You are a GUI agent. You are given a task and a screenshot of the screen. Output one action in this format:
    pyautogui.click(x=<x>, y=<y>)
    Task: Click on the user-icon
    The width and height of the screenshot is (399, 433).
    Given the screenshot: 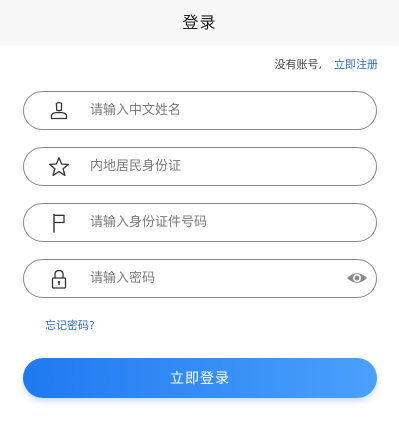 What is the action you would take?
    pyautogui.click(x=59, y=111)
    